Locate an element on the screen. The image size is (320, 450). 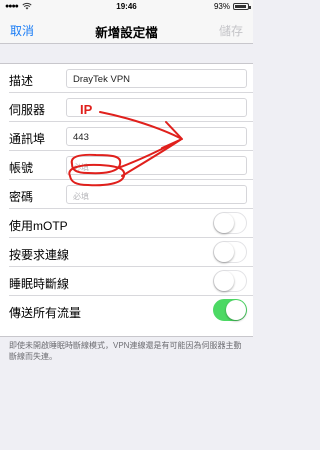
battery-percent: 93% is located at coordinates (221, 6).